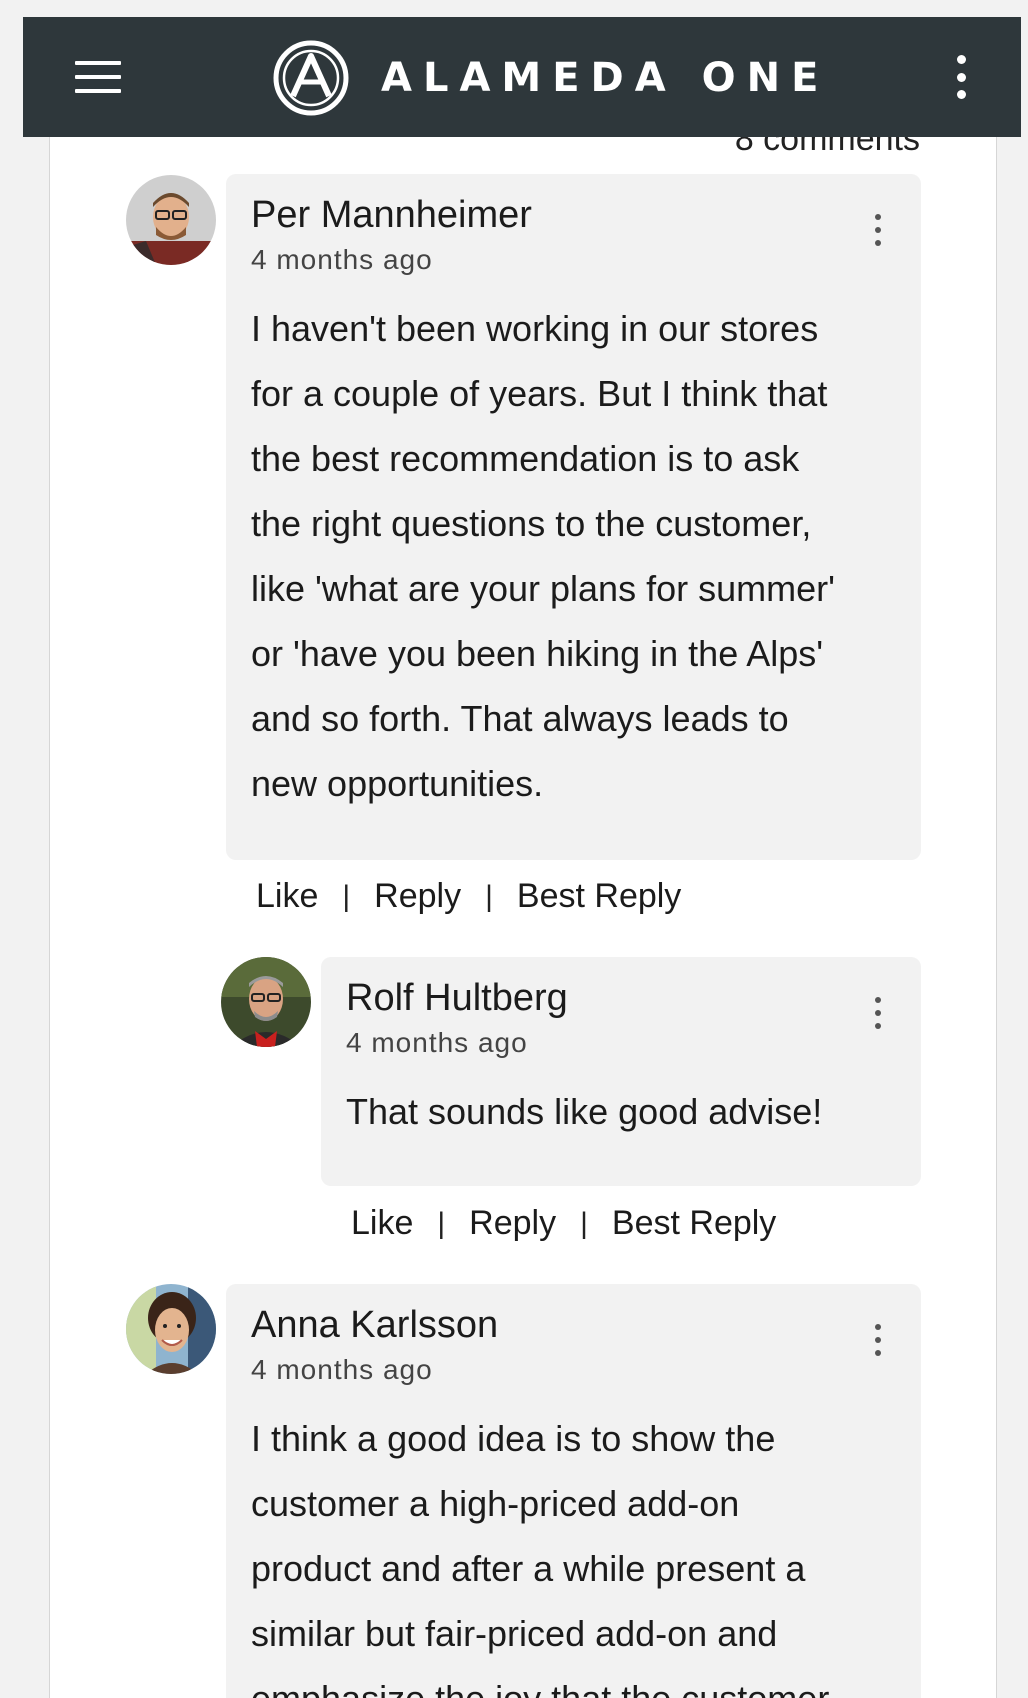 Image resolution: width=1028 pixels, height=1698 pixels. Describe the element at coordinates (539, 393) in the screenshot. I see `comment-line: for a couple of years. But I think that` at that location.